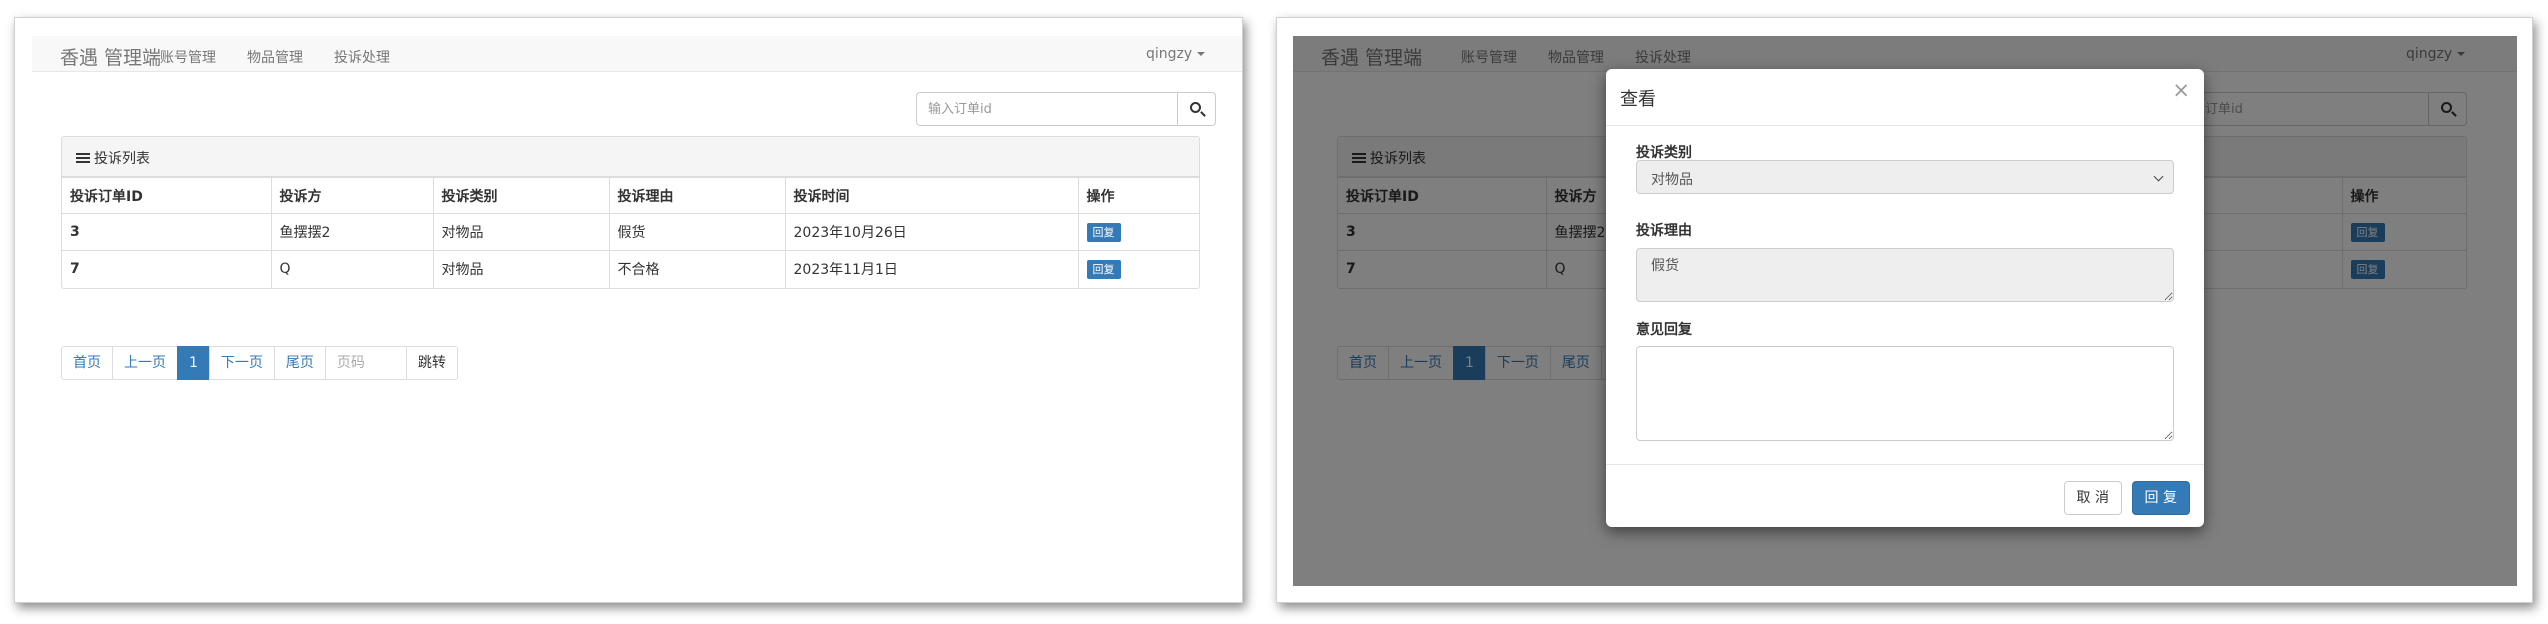 The width and height of the screenshot is (2548, 624). Describe the element at coordinates (299, 363) in the screenshot. I see `page-last: 尾页` at that location.